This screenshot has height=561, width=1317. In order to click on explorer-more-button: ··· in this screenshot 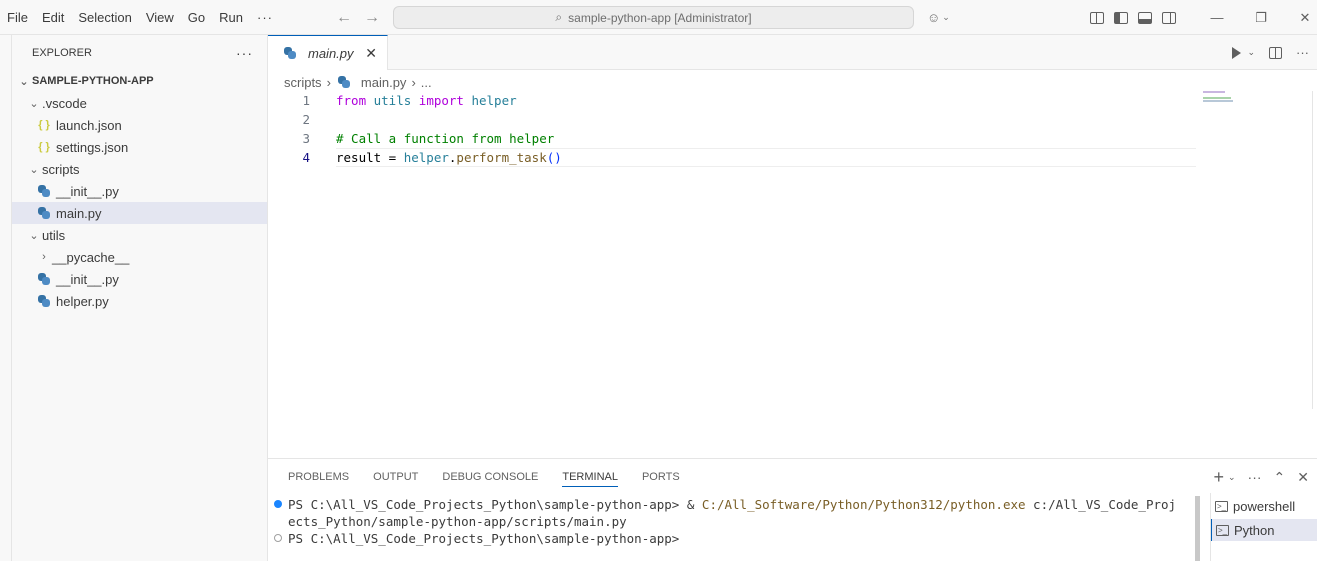, I will do `click(244, 53)`.